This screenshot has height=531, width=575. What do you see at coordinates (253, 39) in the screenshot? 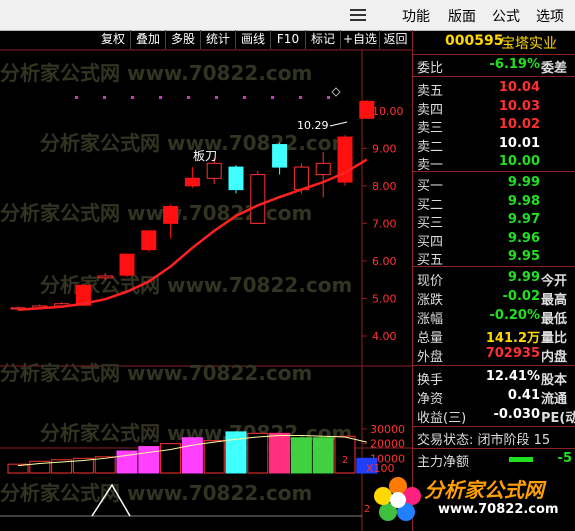
I see `toolbar-draw-button: 画线` at bounding box center [253, 39].